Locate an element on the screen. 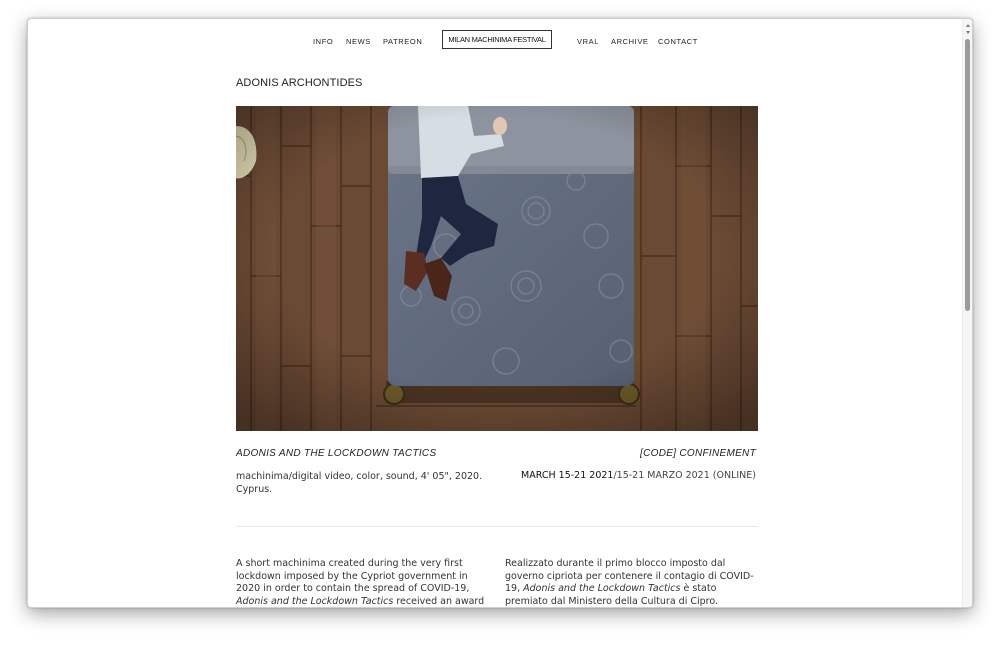 This screenshot has width=1000, height=645. dates-italian: /15-21 MARZO 2021 (ONLINE) is located at coordinates (684, 475).